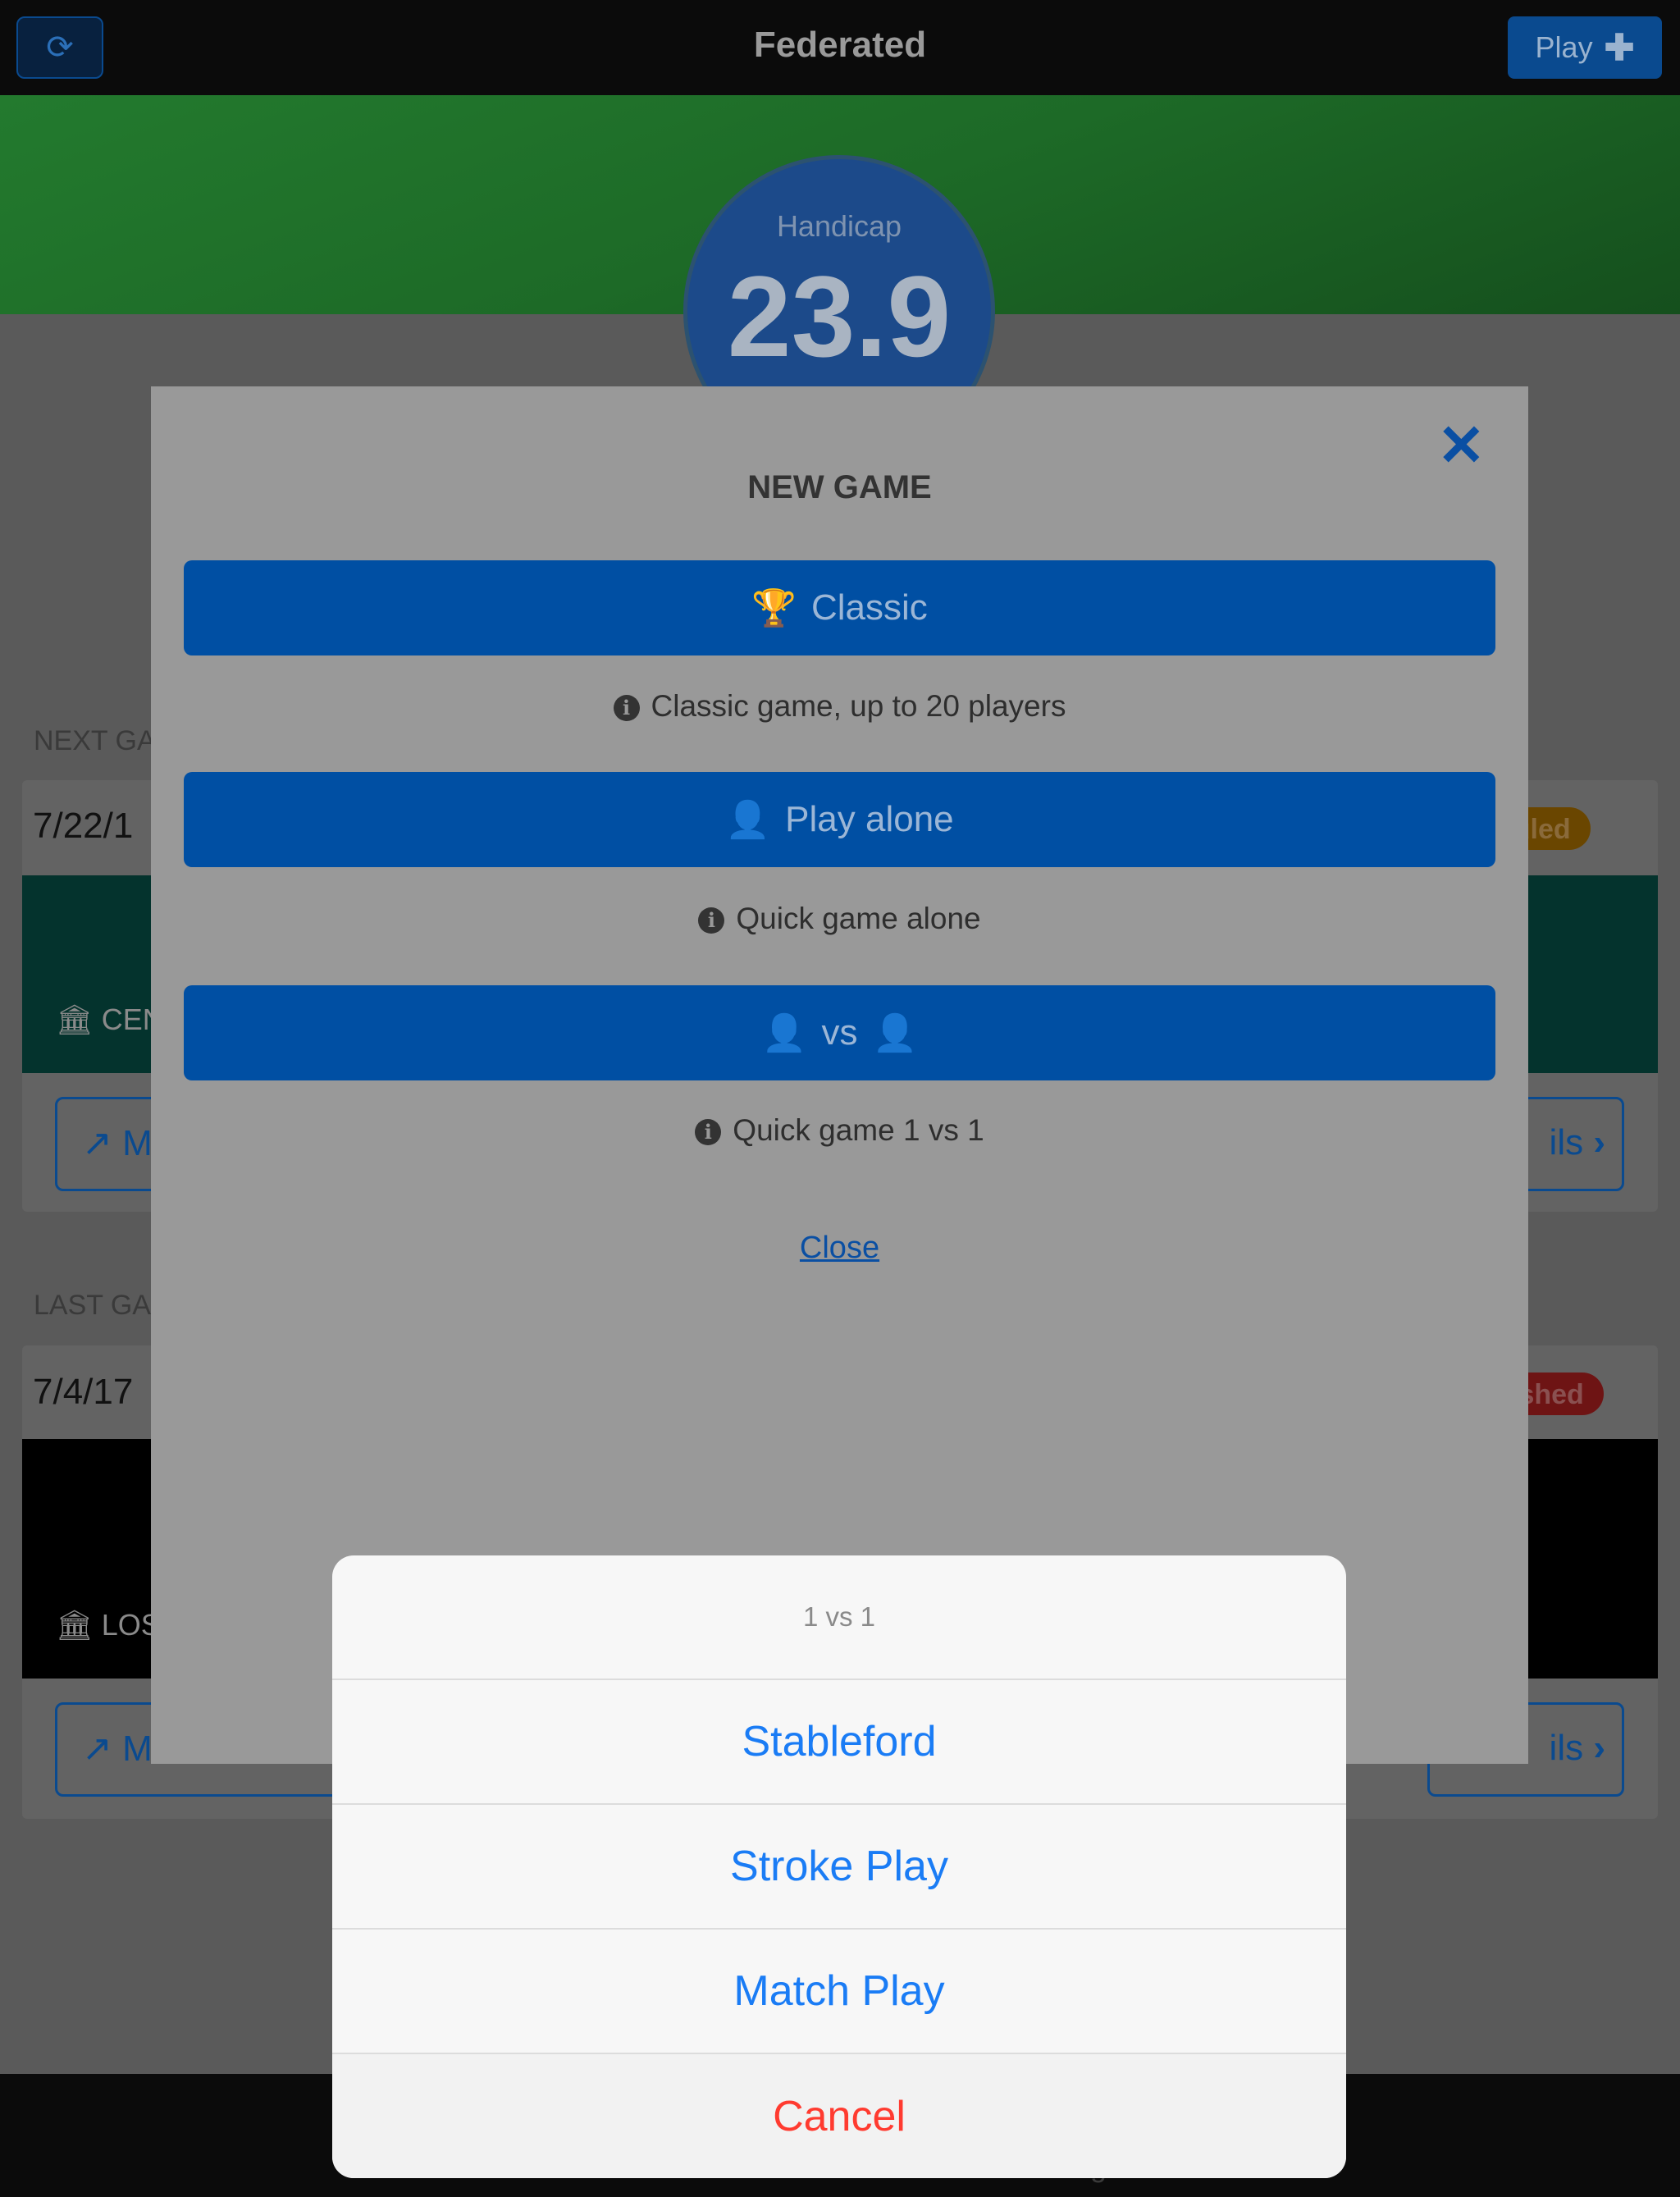  I want to click on next-game-heading: NEXT GA, so click(95, 740).